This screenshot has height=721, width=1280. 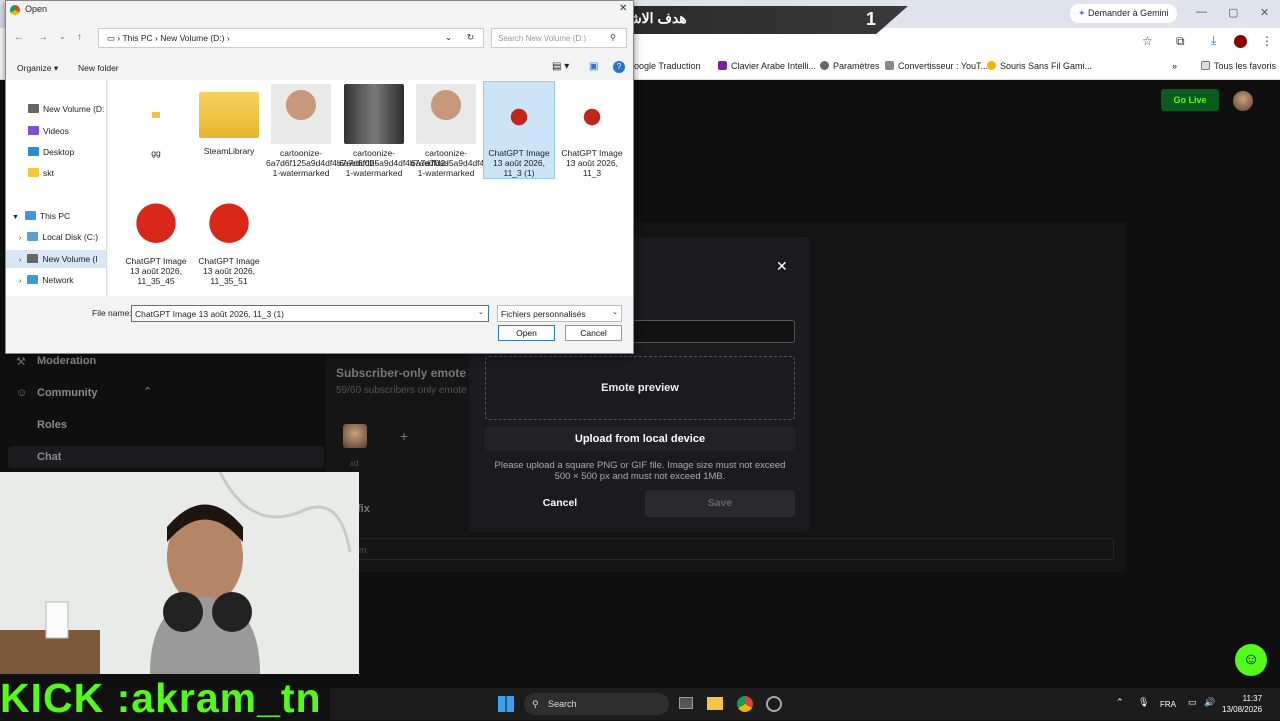 What do you see at coordinates (686, 703) in the screenshot?
I see `task-view-icon` at bounding box center [686, 703].